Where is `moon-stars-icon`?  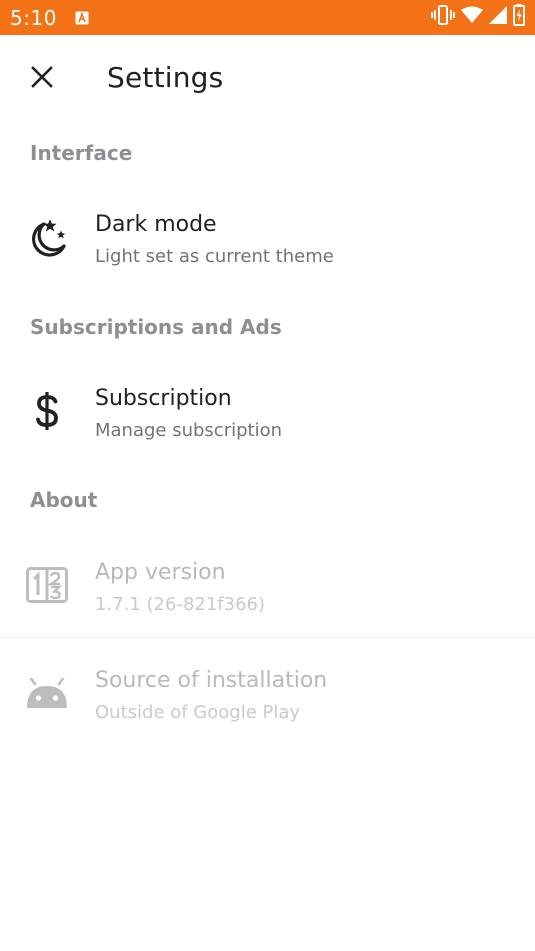
moon-stars-icon is located at coordinates (47, 239).